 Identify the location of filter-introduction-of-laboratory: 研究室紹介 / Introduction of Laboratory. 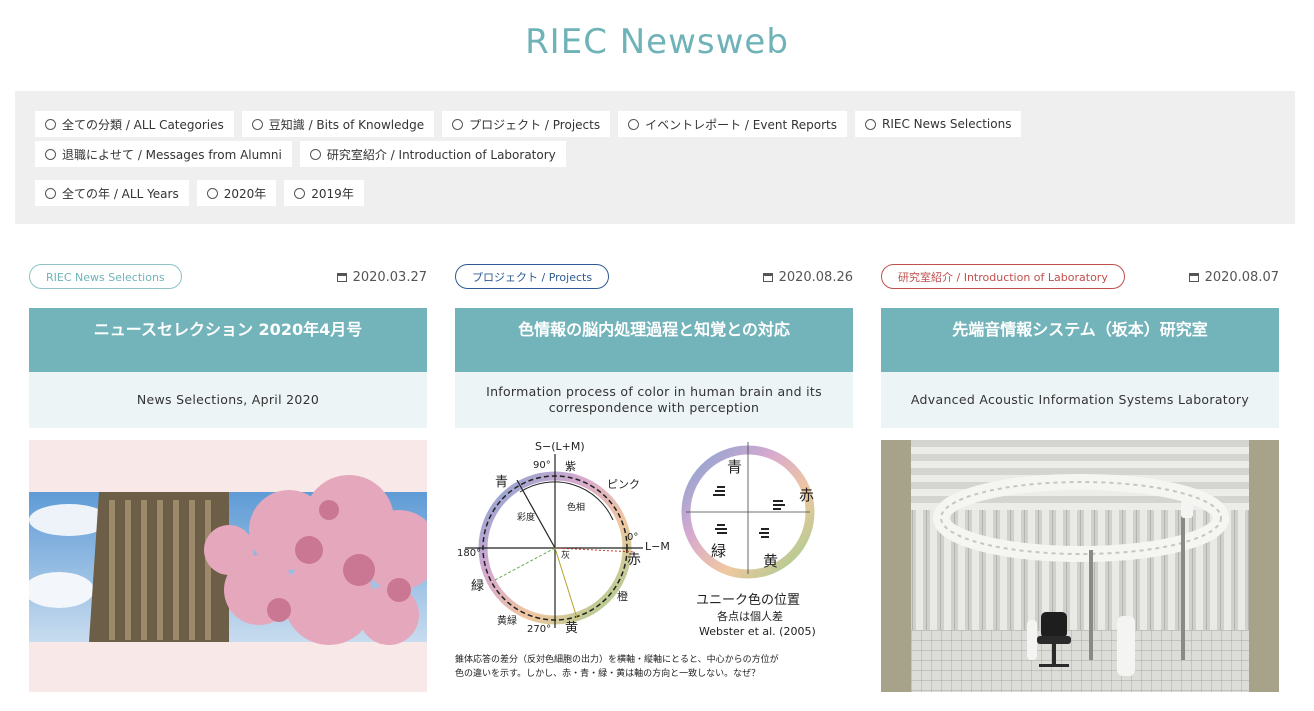
(432, 154).